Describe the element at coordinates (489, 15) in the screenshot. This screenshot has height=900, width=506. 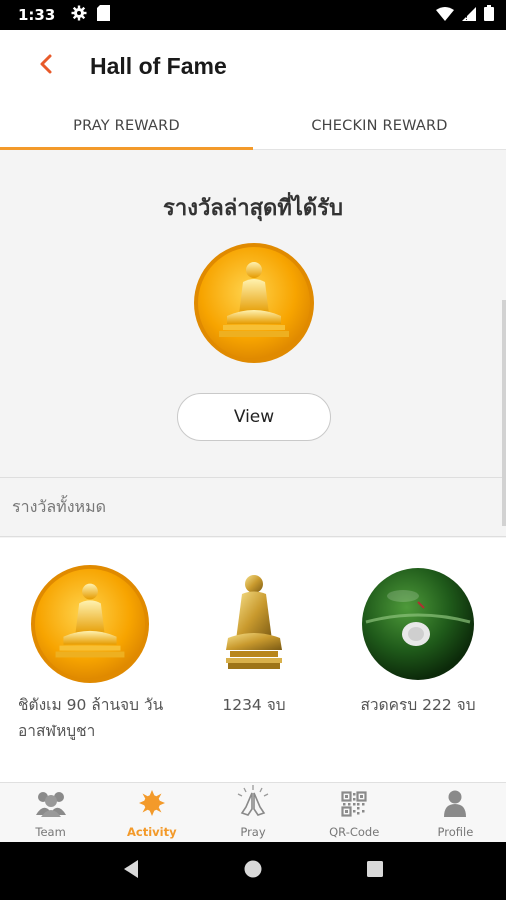
I see `battery-icon` at that location.